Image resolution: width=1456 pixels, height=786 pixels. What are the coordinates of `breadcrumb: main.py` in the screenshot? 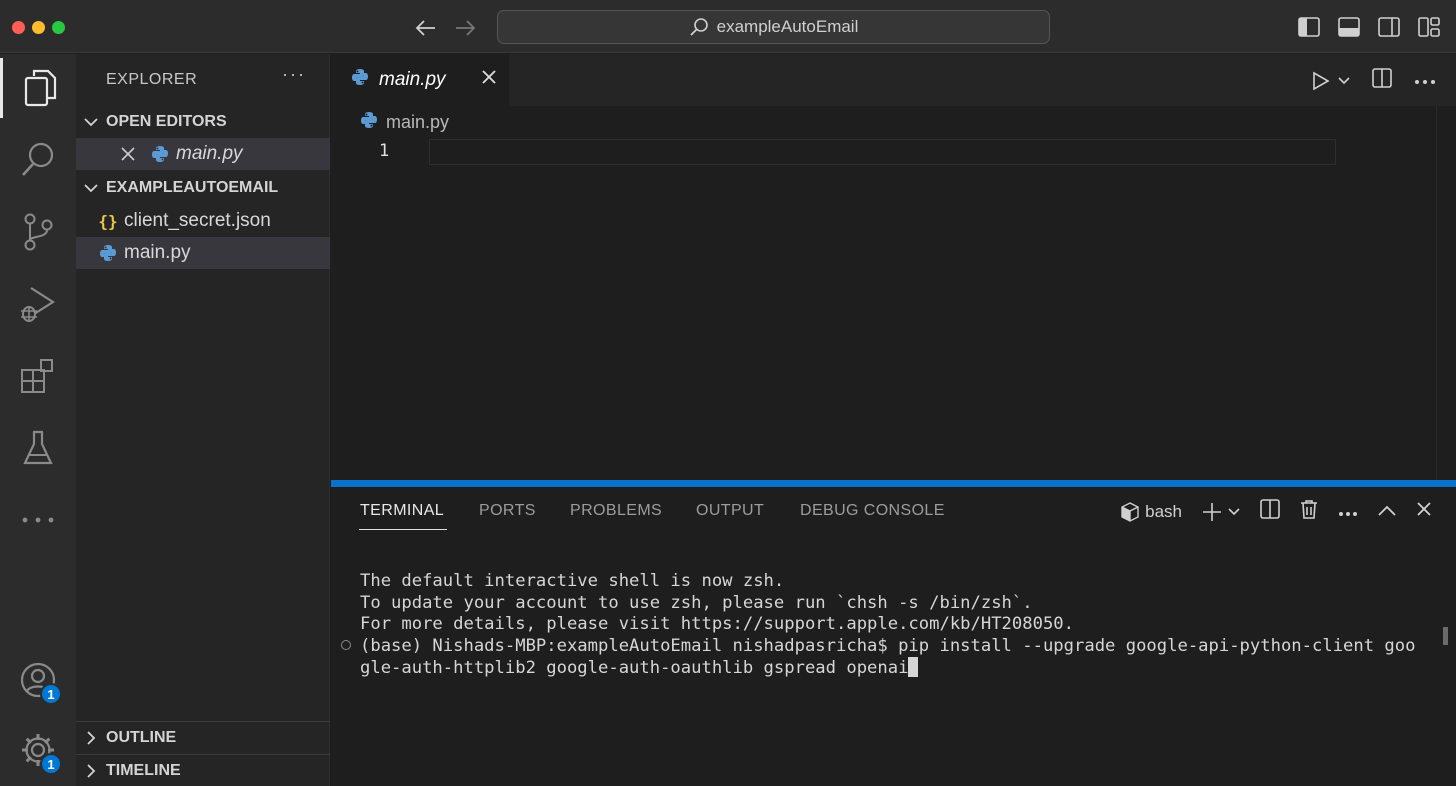 It's located at (404, 122).